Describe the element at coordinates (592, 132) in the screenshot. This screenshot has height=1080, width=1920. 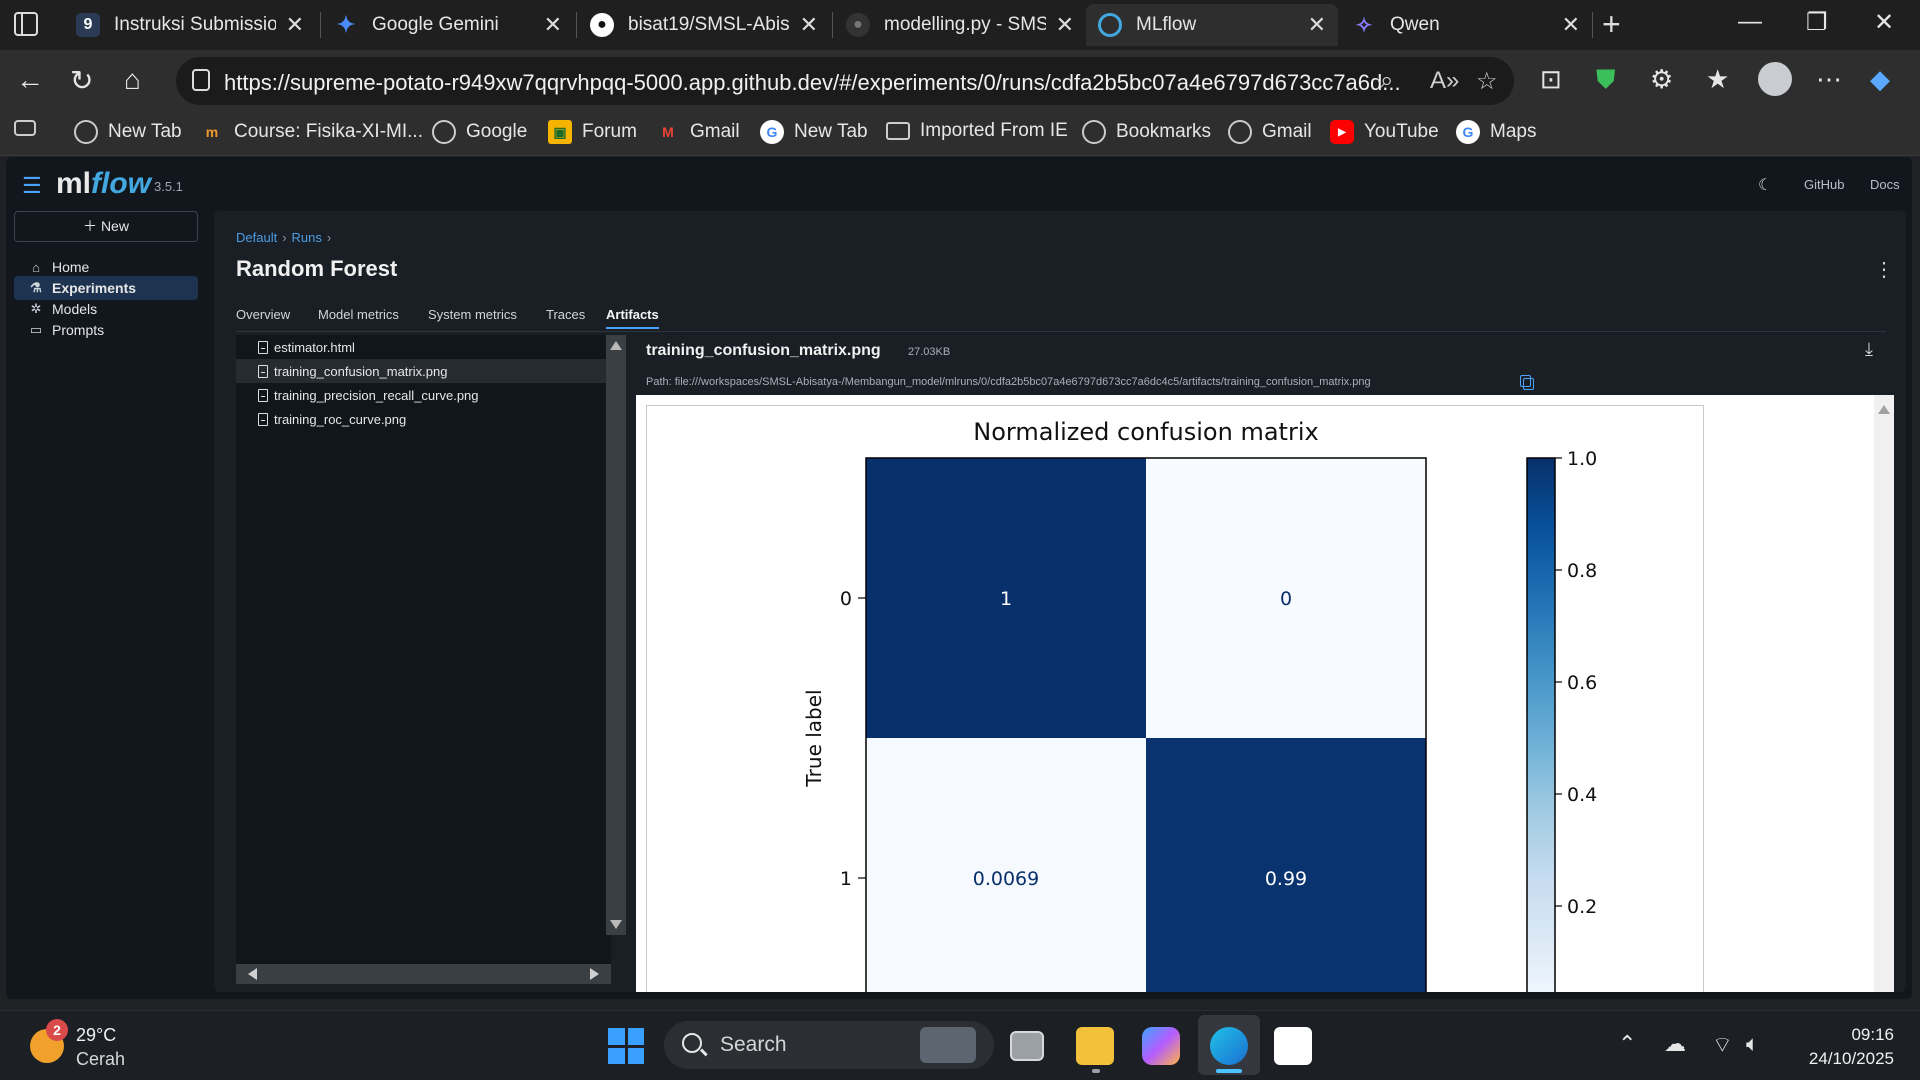
I see `bookmark-item: ▣ Forum` at that location.